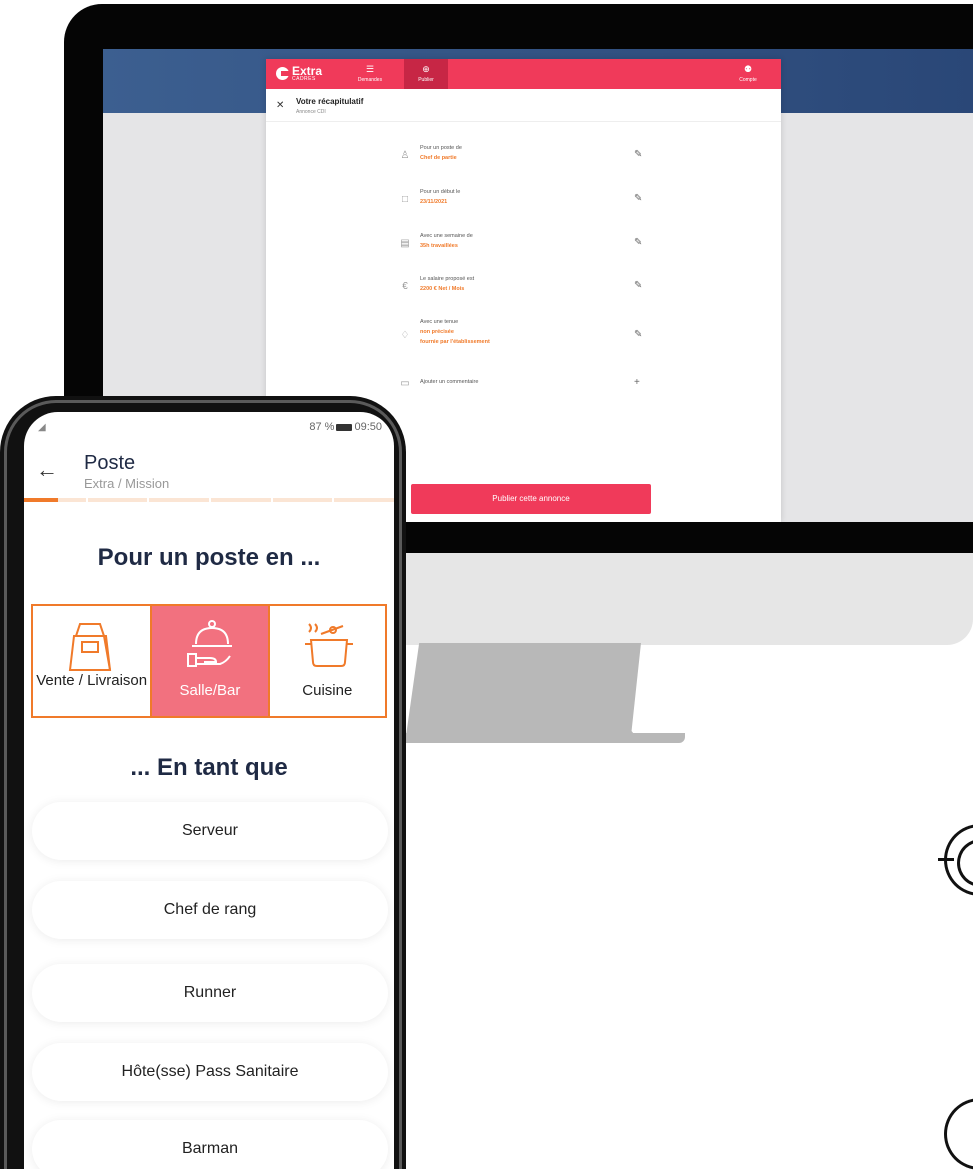  What do you see at coordinates (545, 738) in the screenshot?
I see `monitor-stand-foot` at bounding box center [545, 738].